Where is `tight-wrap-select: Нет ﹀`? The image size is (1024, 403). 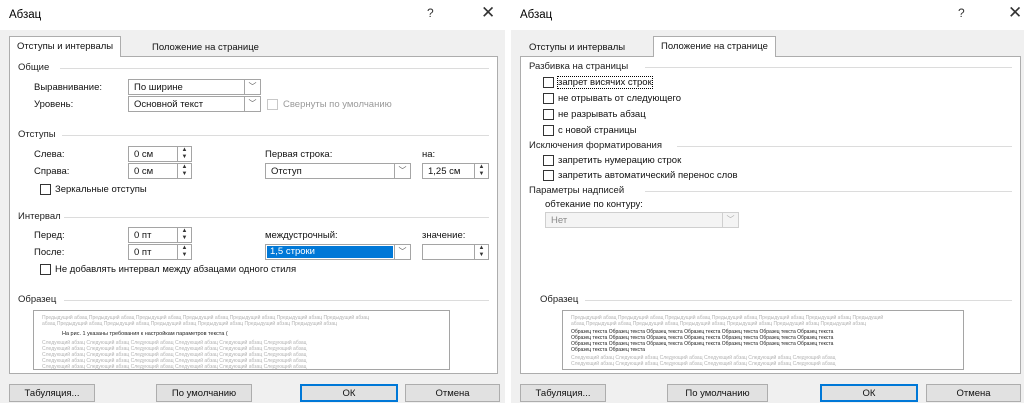
tight-wrap-select: Нет ﹀ is located at coordinates (642, 220).